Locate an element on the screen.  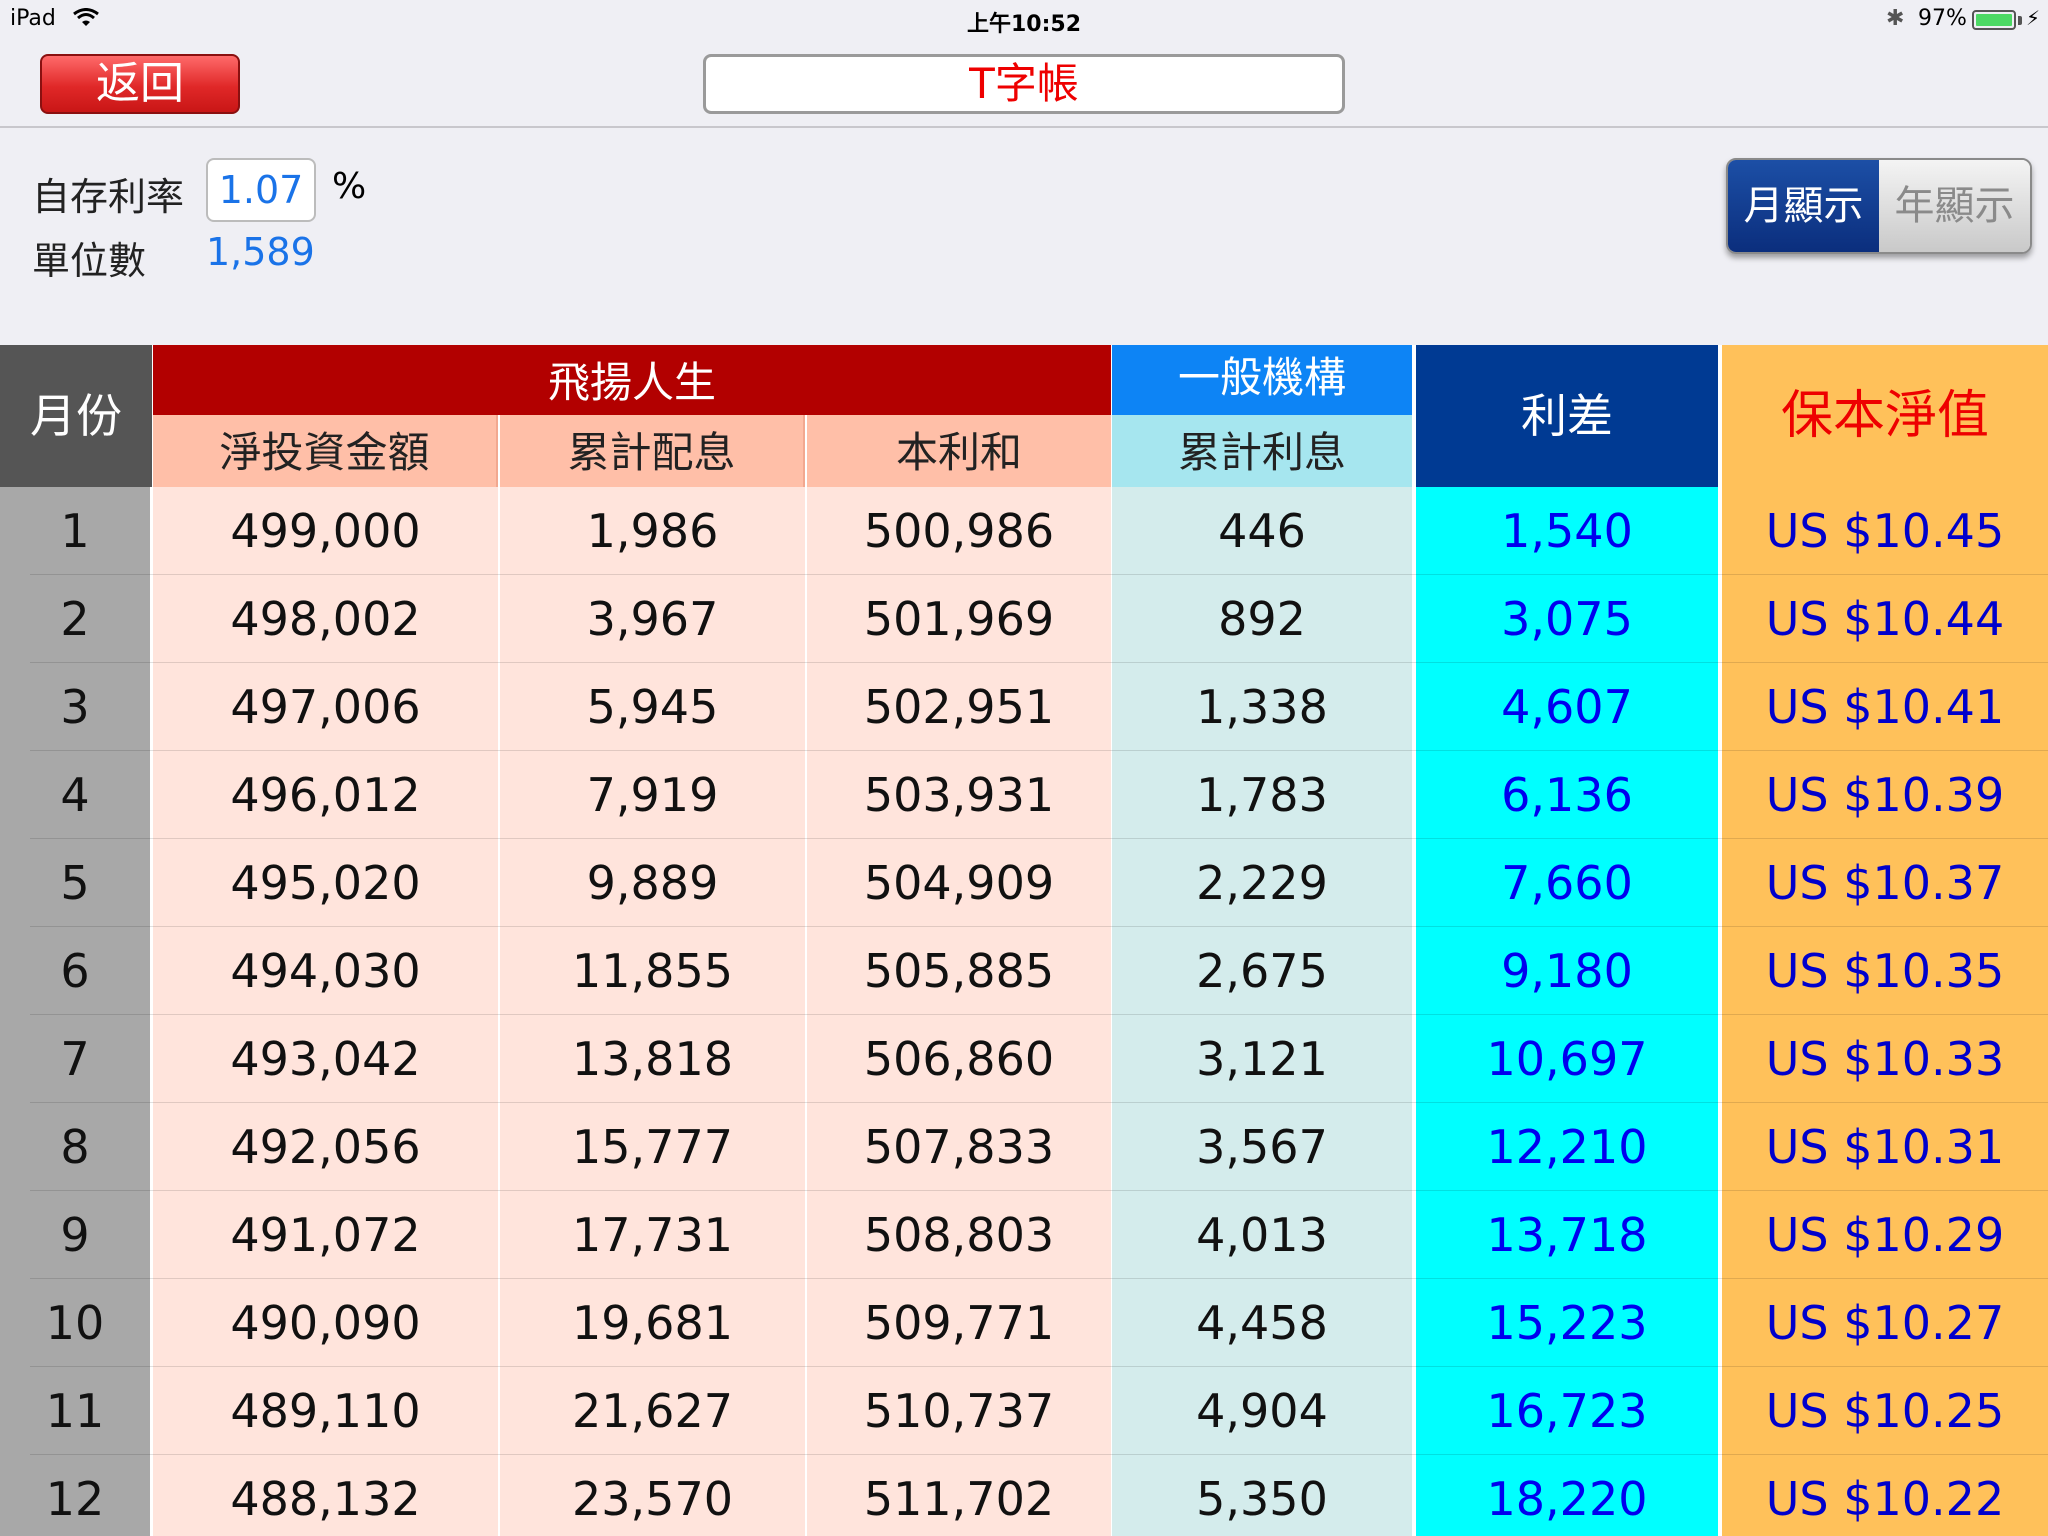
cell-net-investment: 499,000 is located at coordinates (325, 531).